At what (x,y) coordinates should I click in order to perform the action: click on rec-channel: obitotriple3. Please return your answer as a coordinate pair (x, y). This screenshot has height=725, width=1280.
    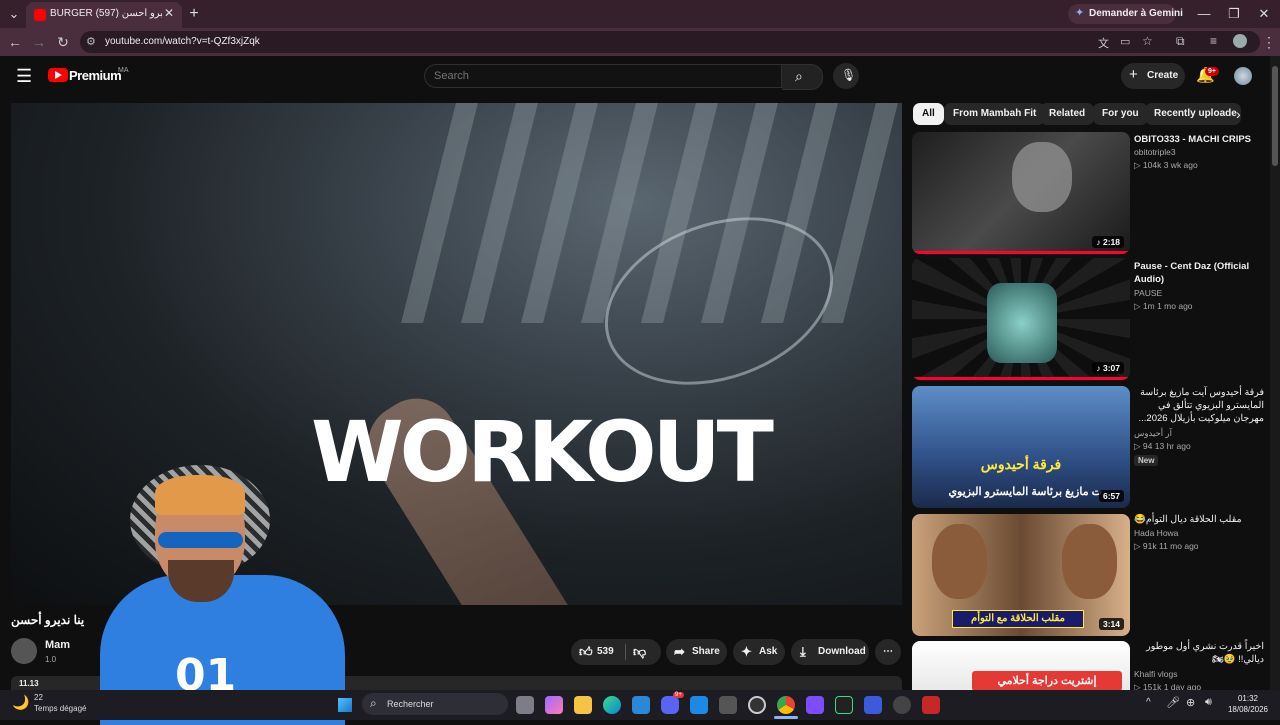
    Looking at the image, I should click on (1199, 152).